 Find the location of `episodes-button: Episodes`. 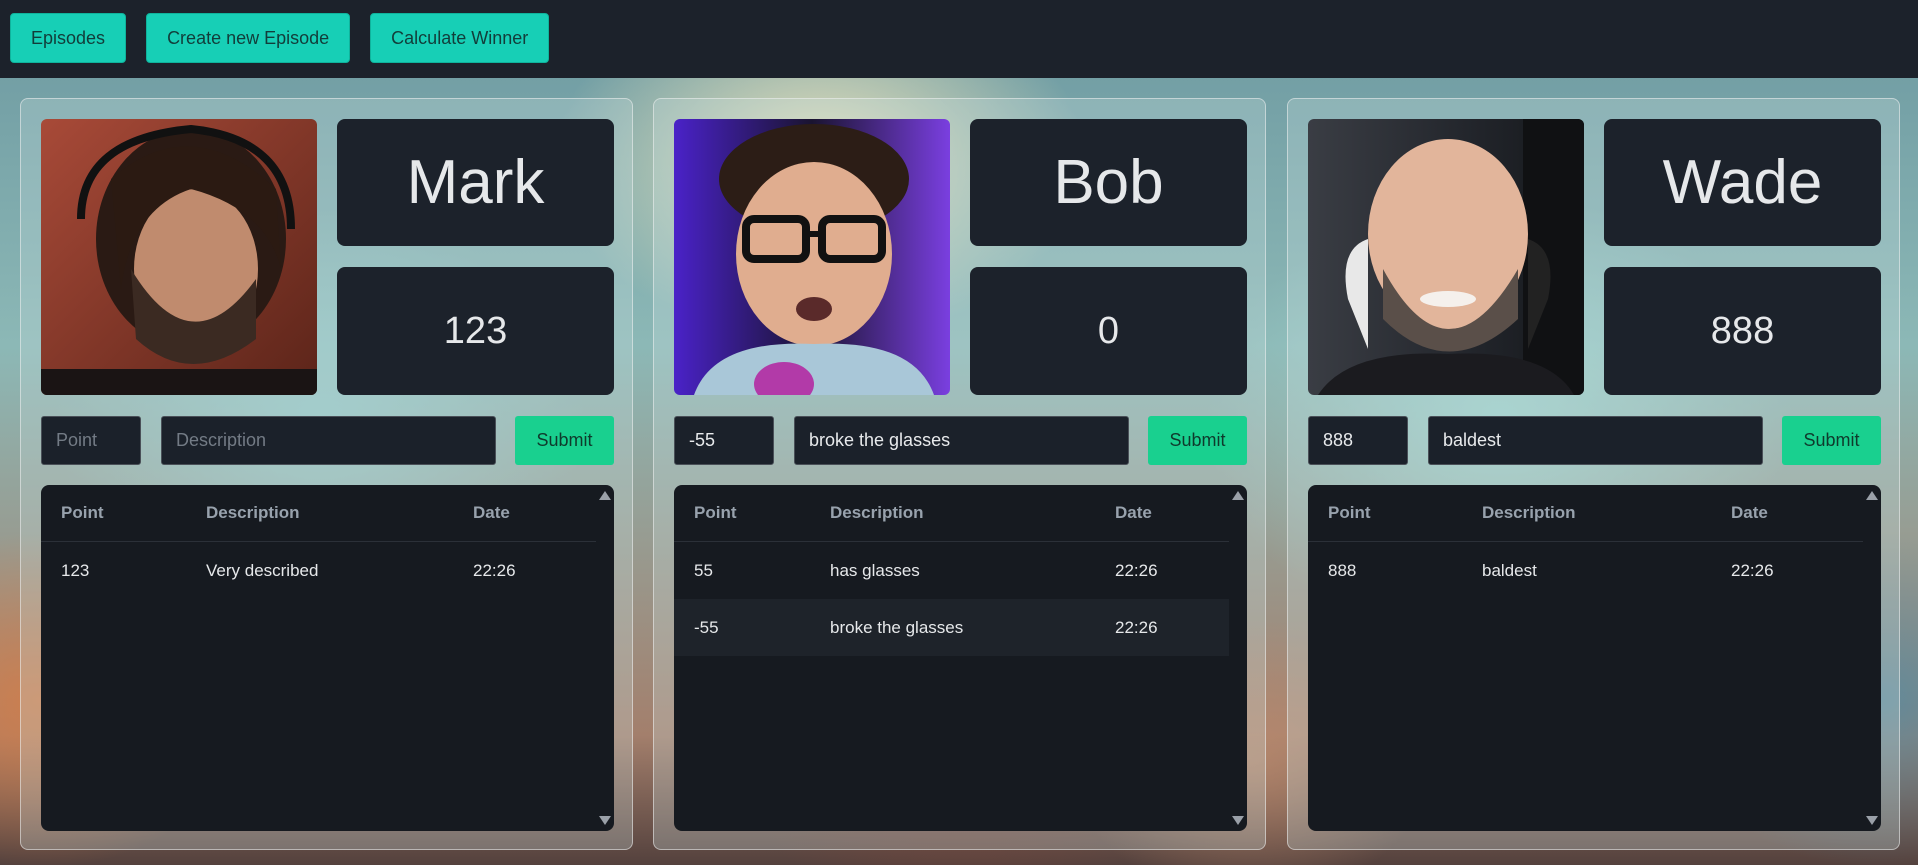

episodes-button: Episodes is located at coordinates (68, 38).